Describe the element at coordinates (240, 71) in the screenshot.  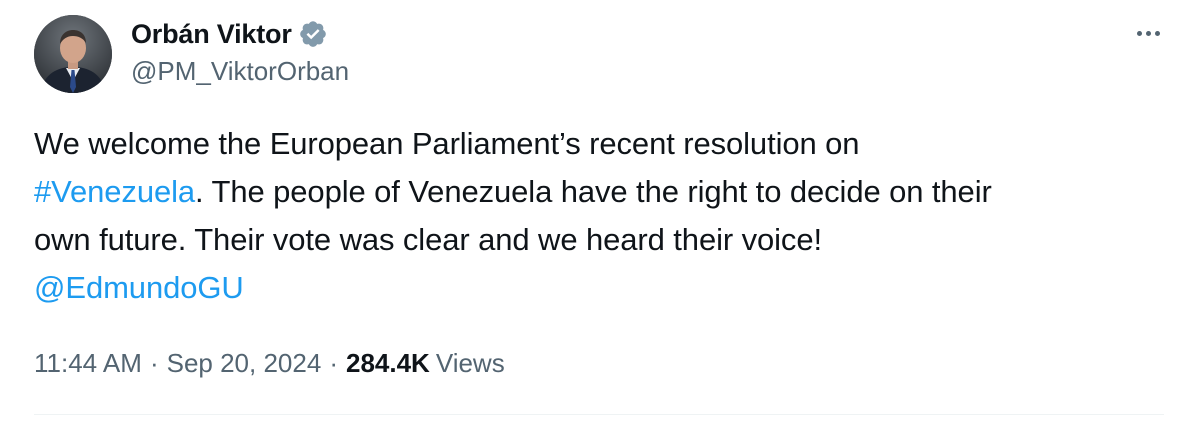
I see `author-handle: @PM_ViktorOrban` at that location.